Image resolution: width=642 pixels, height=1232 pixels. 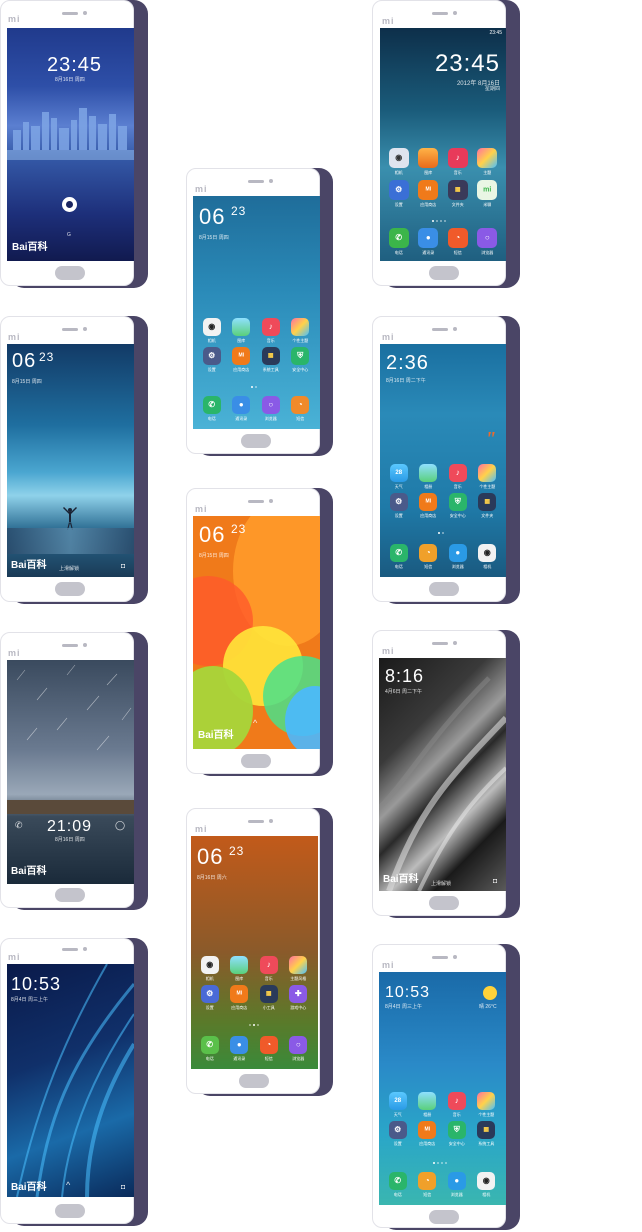 What do you see at coordinates (19, 825) in the screenshot?
I see `phone-icon: ✆` at bounding box center [19, 825].